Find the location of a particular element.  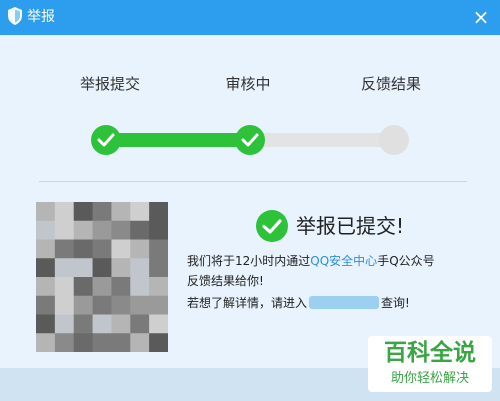

result-message-line2: 反馈结果给你! is located at coordinates (225, 281).